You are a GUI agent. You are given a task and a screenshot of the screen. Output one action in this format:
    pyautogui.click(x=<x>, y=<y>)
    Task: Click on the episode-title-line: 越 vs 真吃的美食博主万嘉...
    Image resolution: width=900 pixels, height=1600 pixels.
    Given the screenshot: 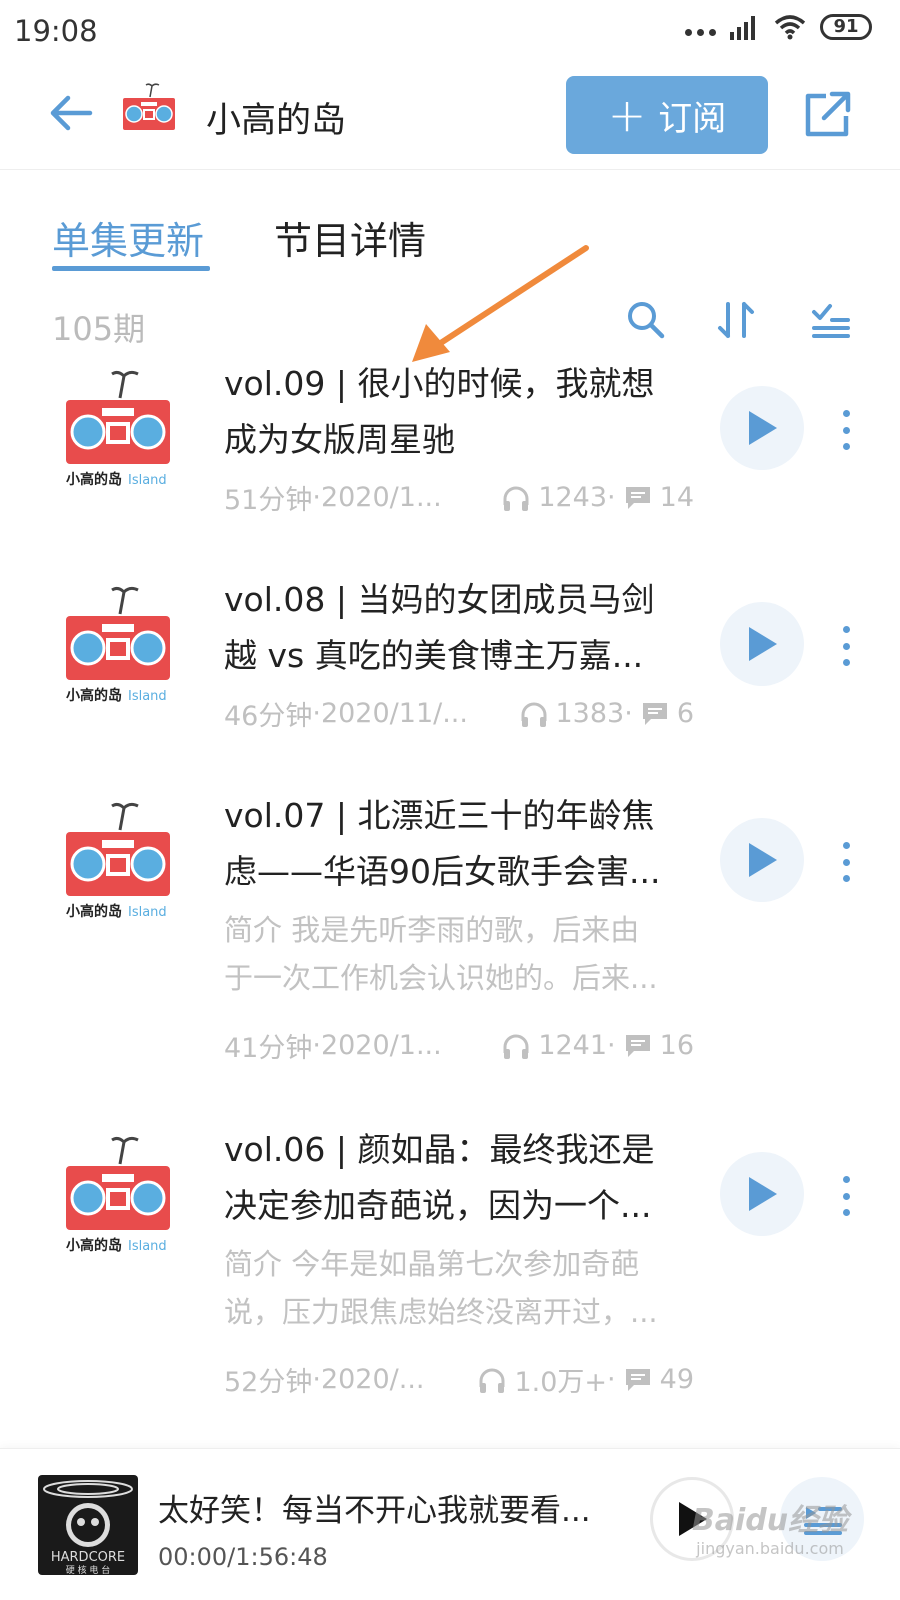 What is the action you would take?
    pyautogui.click(x=434, y=655)
    